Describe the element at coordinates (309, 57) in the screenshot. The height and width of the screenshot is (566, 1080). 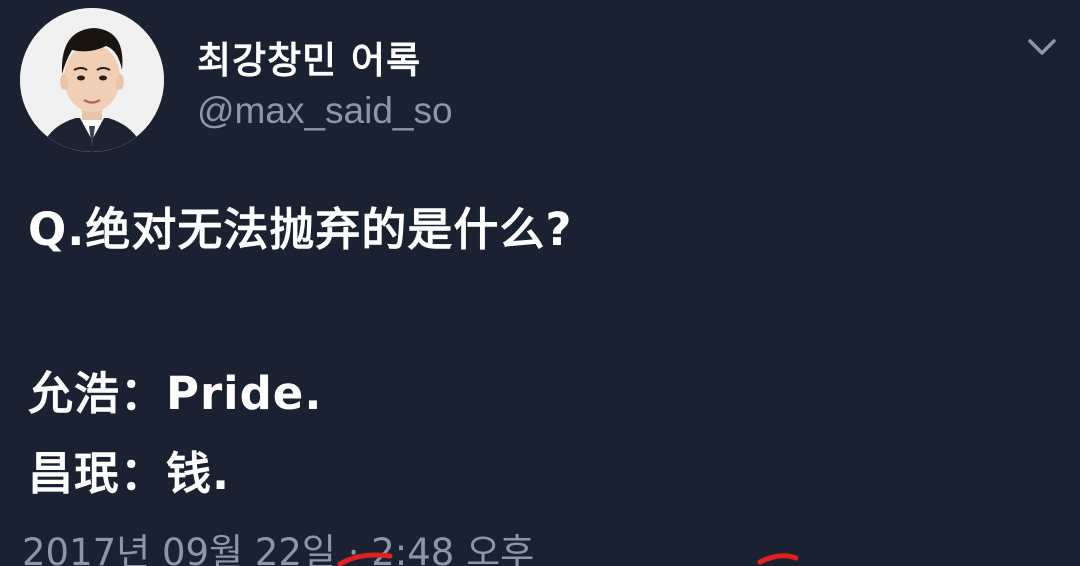
I see `display-name: 최강창민 어록` at that location.